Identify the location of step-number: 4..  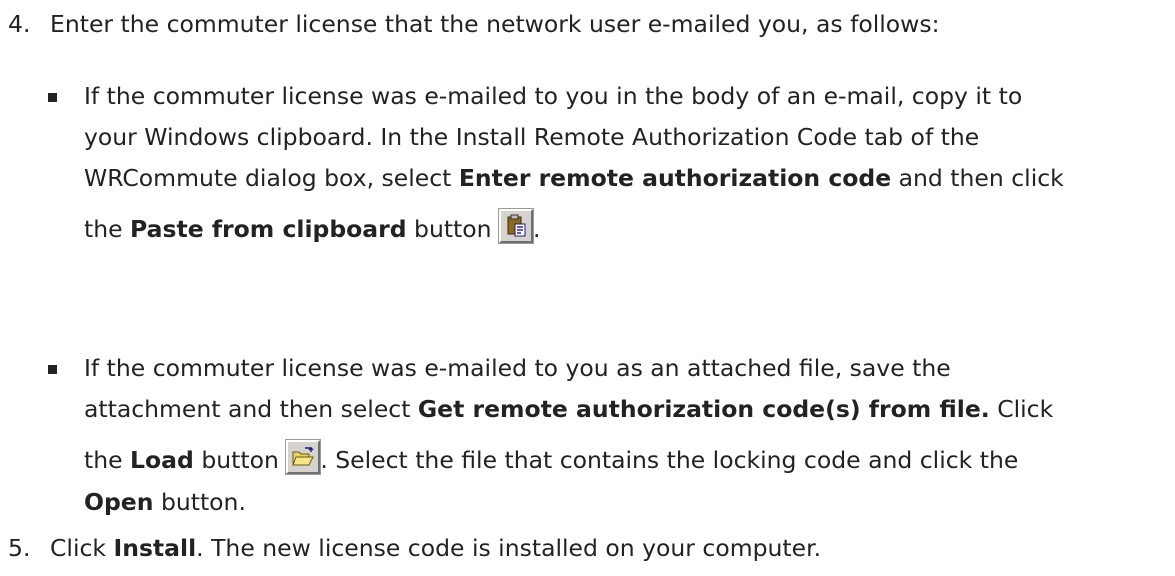
(19, 24).